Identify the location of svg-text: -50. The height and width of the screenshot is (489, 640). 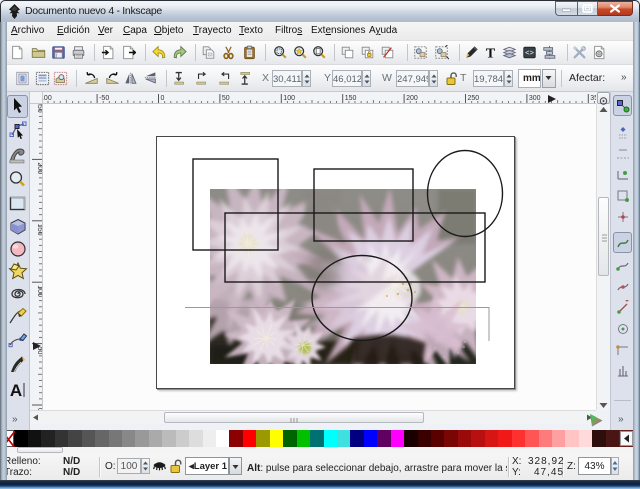
(104, 98).